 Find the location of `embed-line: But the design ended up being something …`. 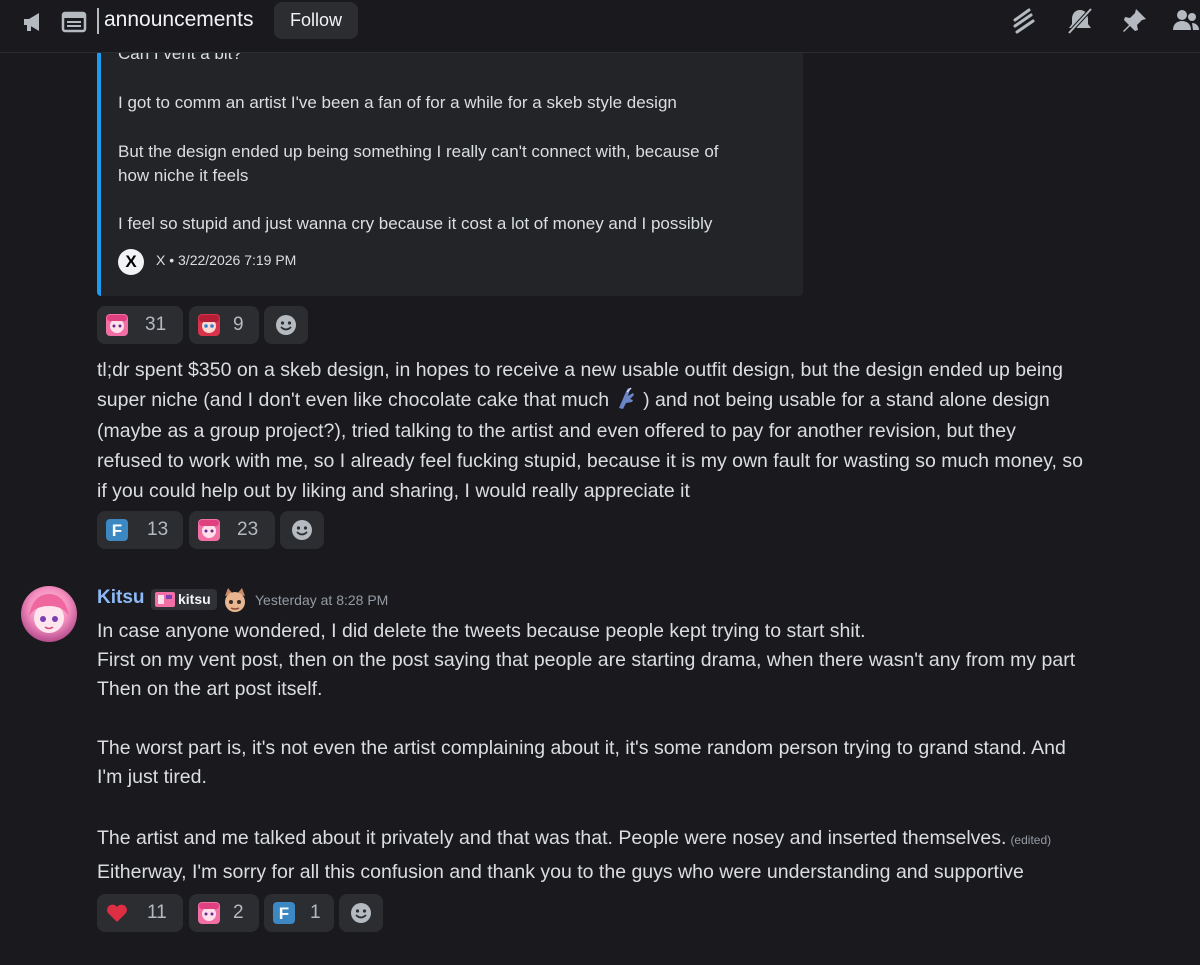

embed-line: But the design ended up being something … is located at coordinates (418, 151).